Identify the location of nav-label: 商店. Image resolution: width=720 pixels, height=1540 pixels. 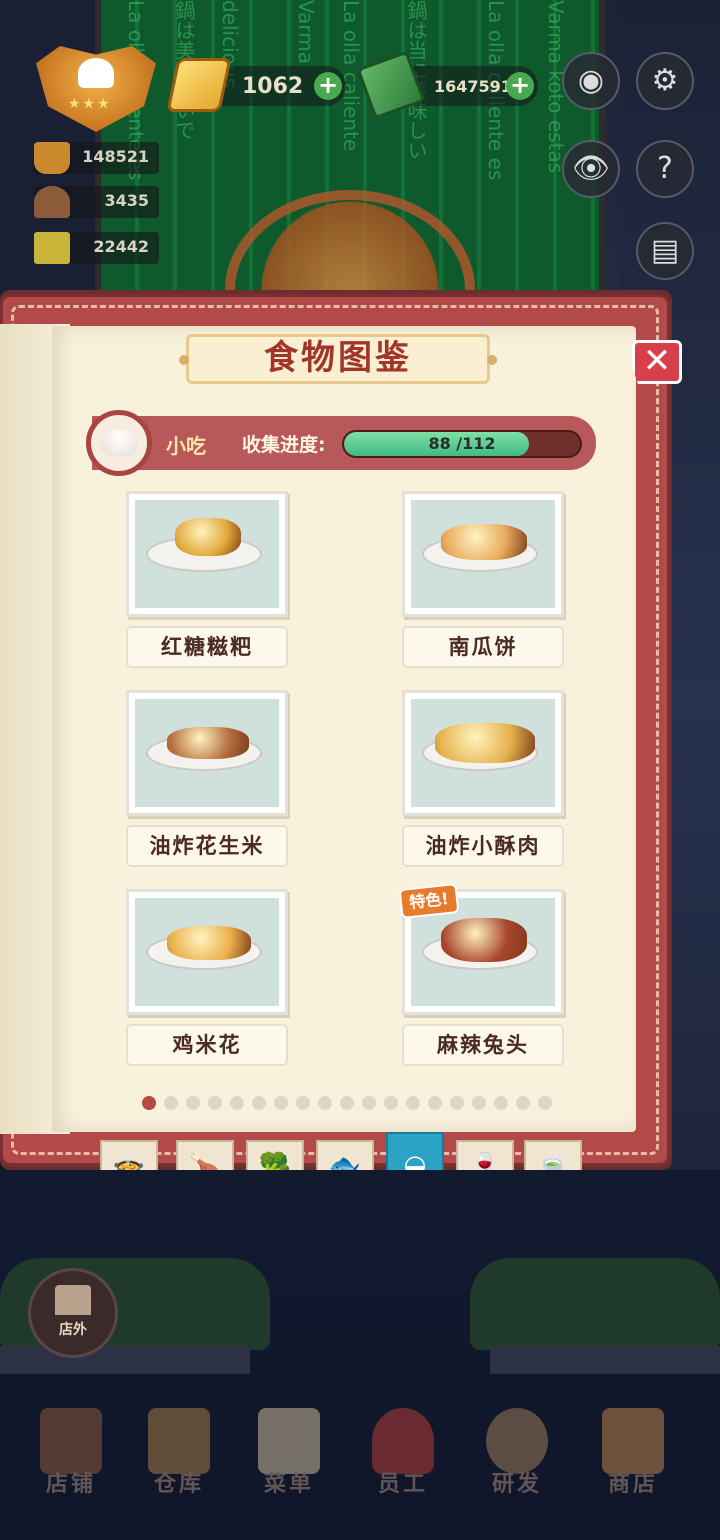
(632, 1484).